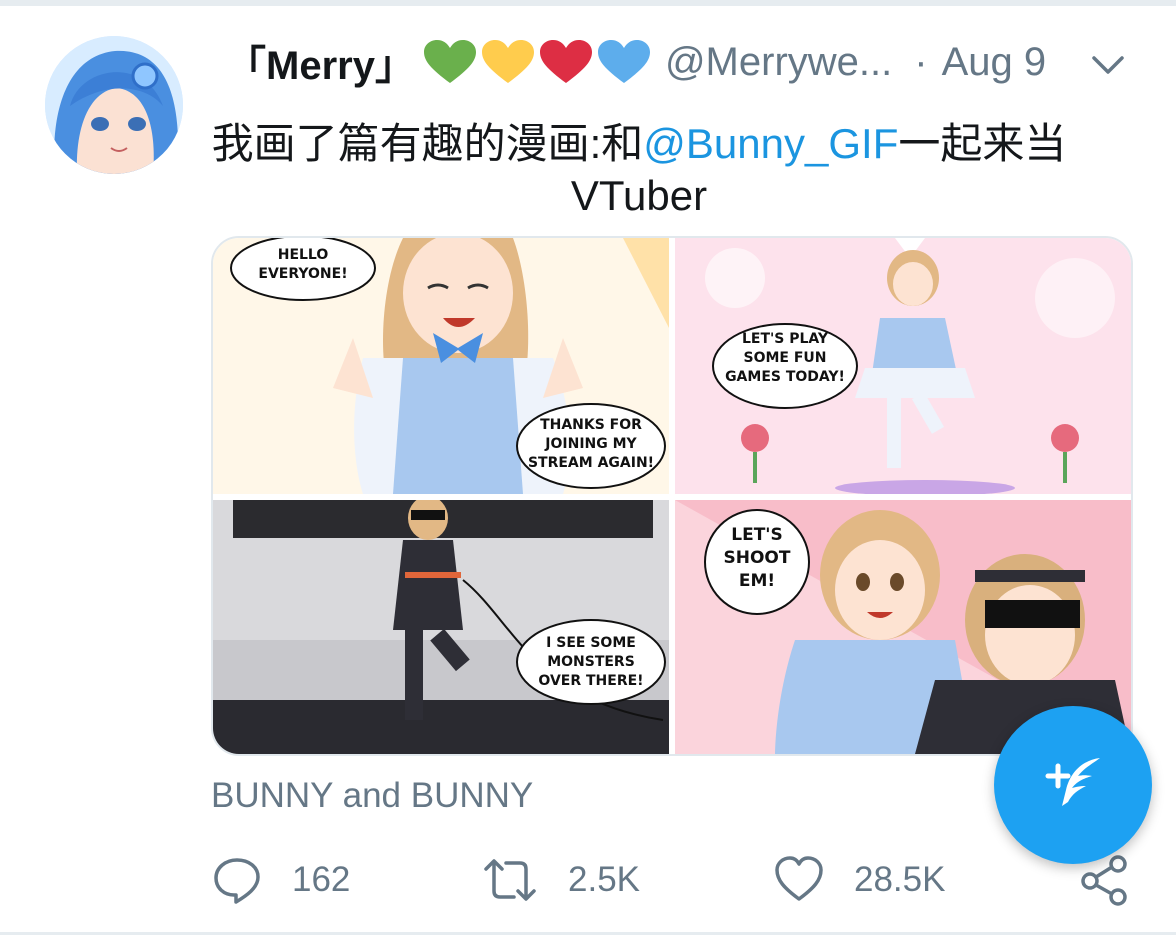  I want to click on tweet-date: Aug 9, so click(994, 62).